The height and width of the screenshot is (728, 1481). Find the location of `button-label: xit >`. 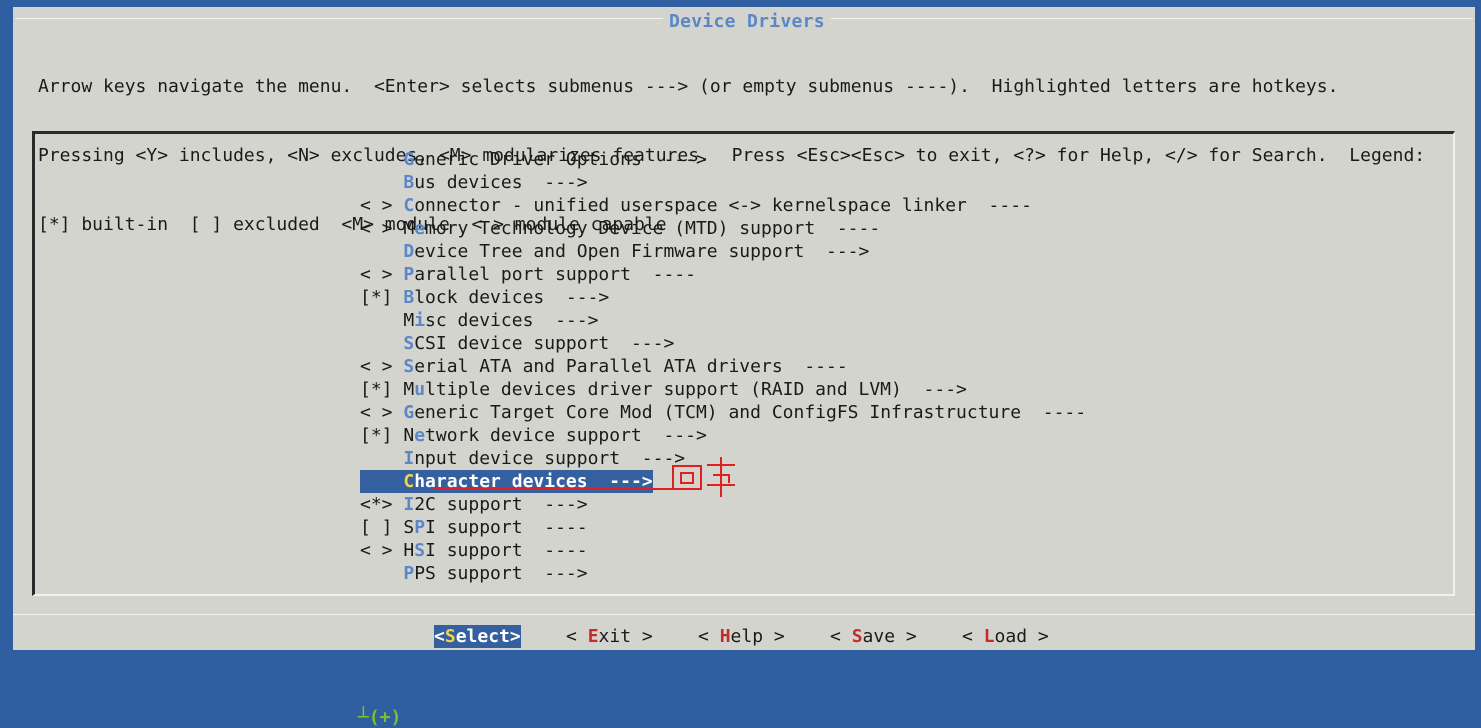

button-label: xit > is located at coordinates (625, 636).